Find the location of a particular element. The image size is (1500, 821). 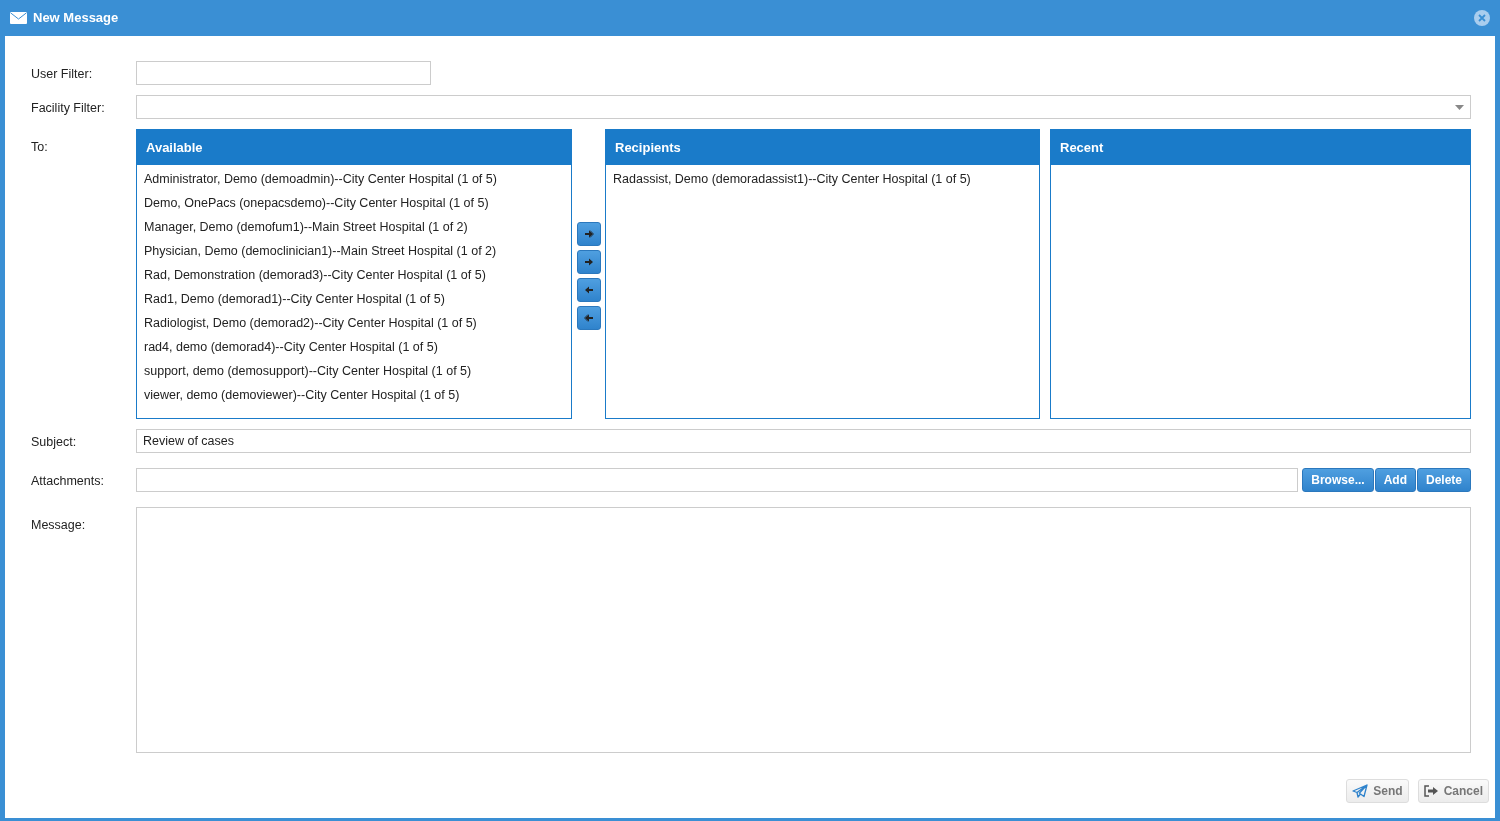

dropdown-caret-icon is located at coordinates (1459, 107).